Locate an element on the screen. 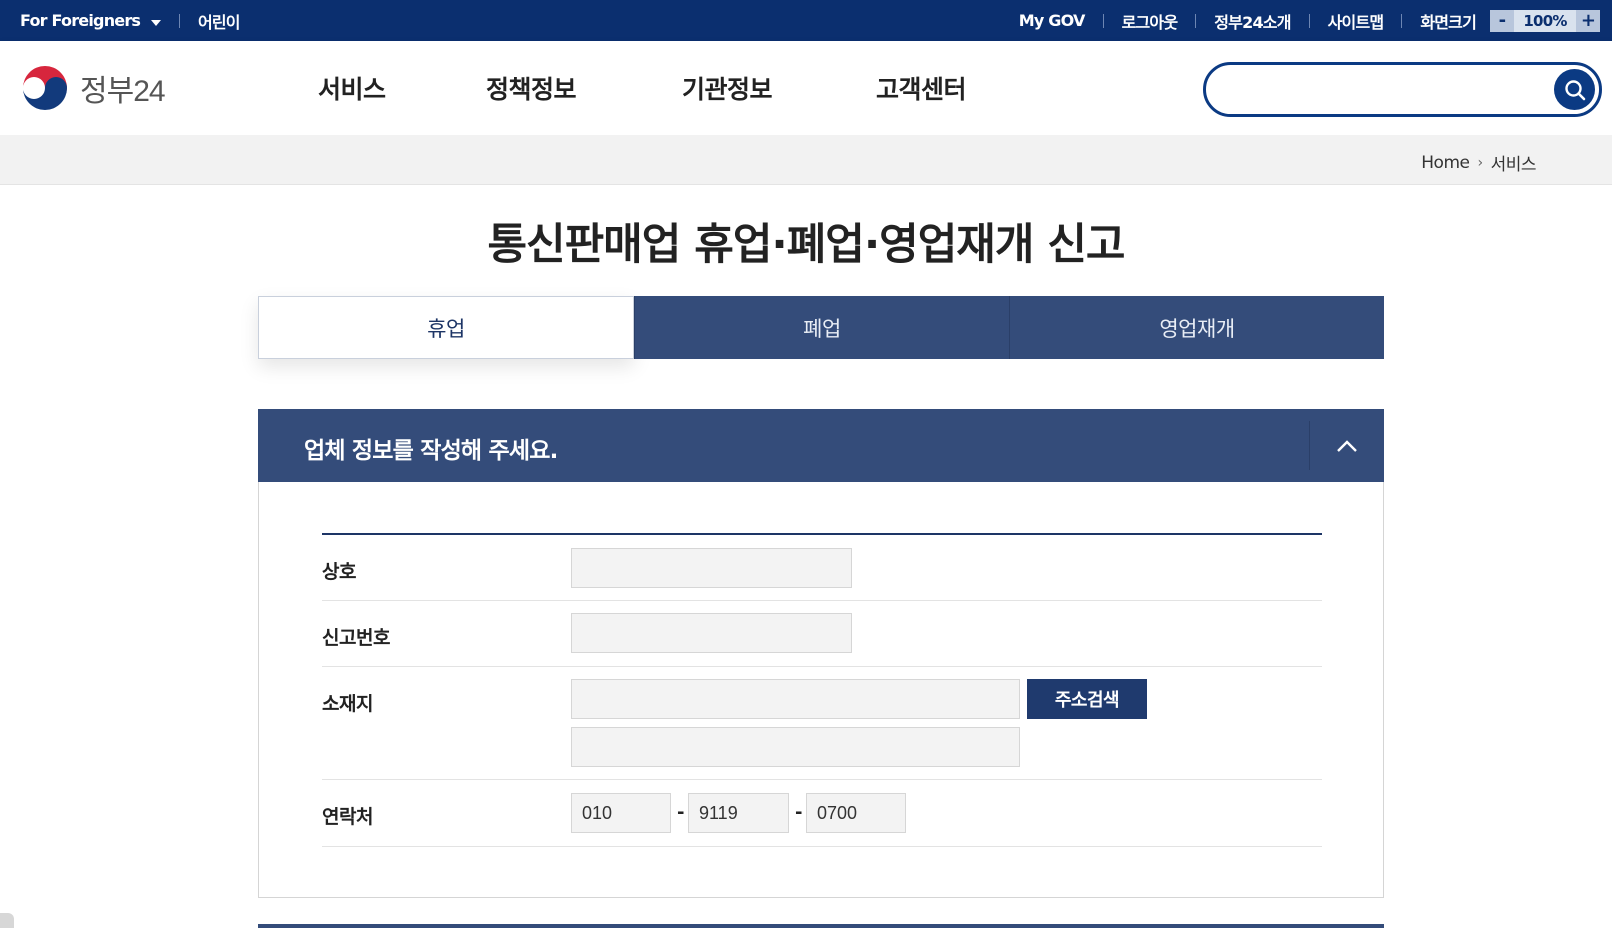 This screenshot has width=1612, height=928. form-row-company: 상호 is located at coordinates (822, 568).